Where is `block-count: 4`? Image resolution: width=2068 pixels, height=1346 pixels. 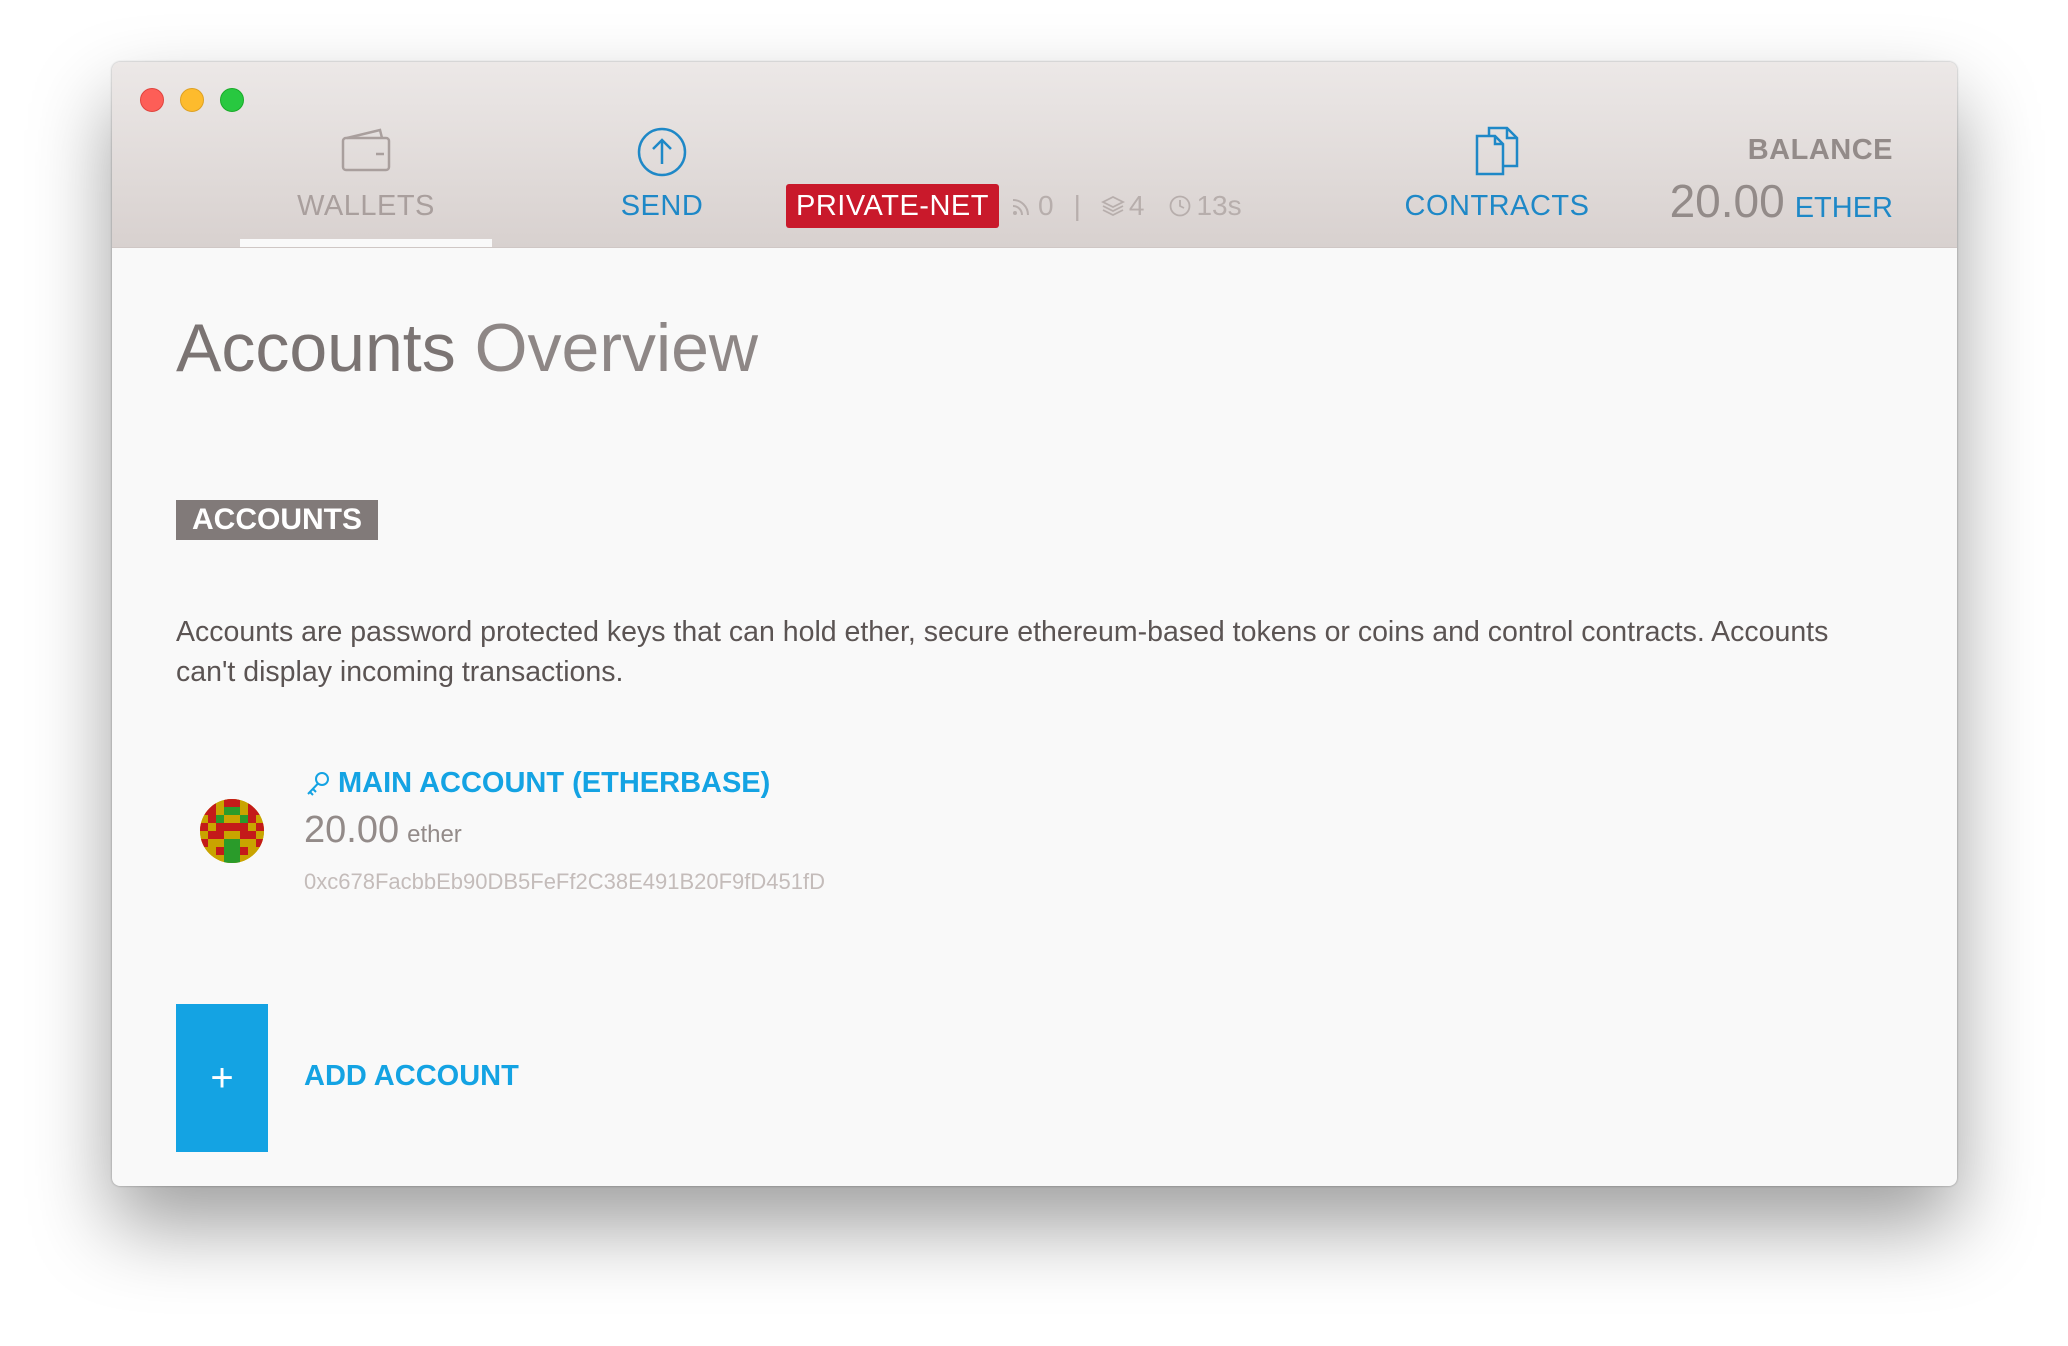
block-count: 4 is located at coordinates (1122, 206).